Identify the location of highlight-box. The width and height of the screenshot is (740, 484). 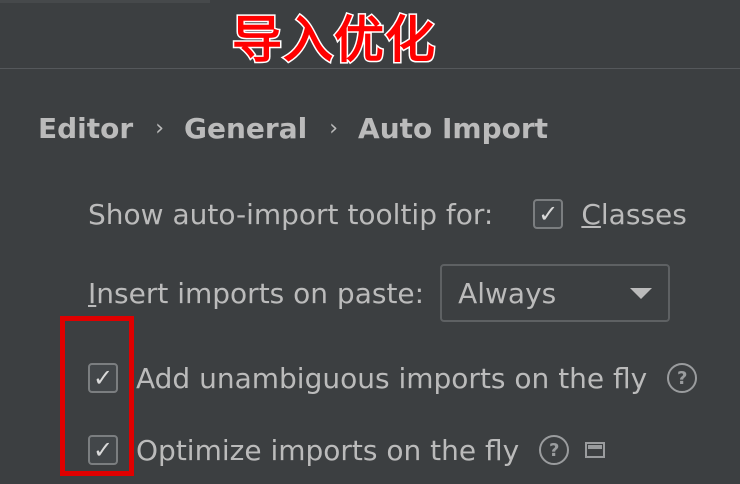
(97, 396).